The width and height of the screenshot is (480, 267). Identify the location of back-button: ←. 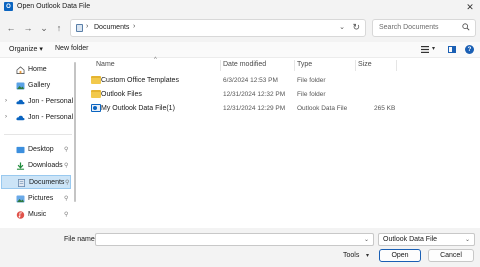
(11, 28).